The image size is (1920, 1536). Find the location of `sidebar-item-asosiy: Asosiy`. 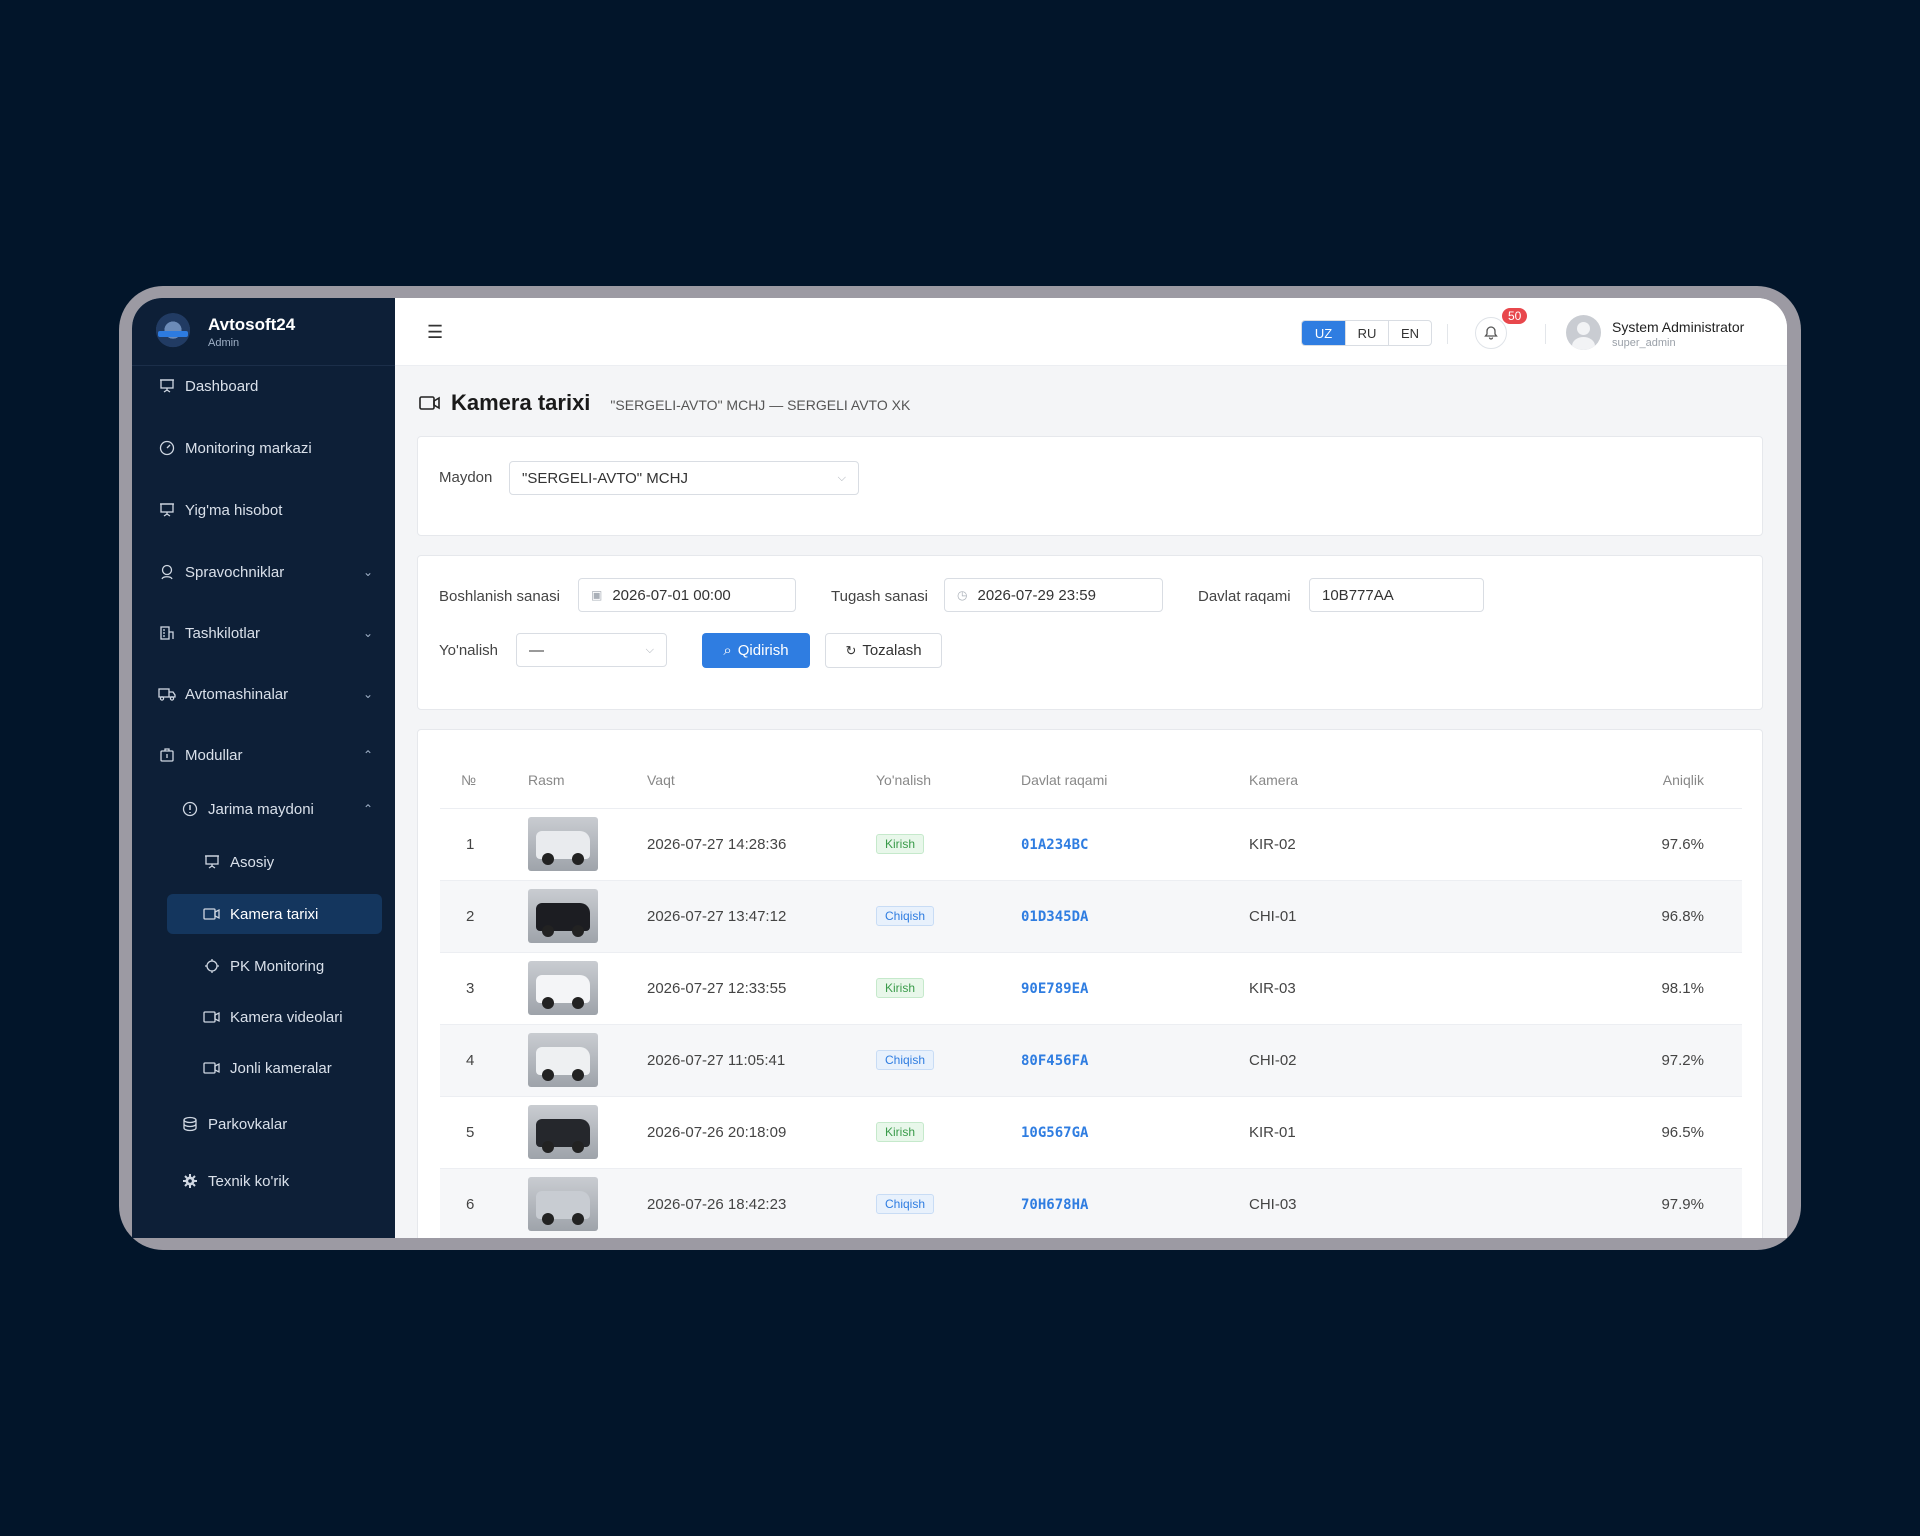

sidebar-item-asosiy: Asosiy is located at coordinates (263, 862).